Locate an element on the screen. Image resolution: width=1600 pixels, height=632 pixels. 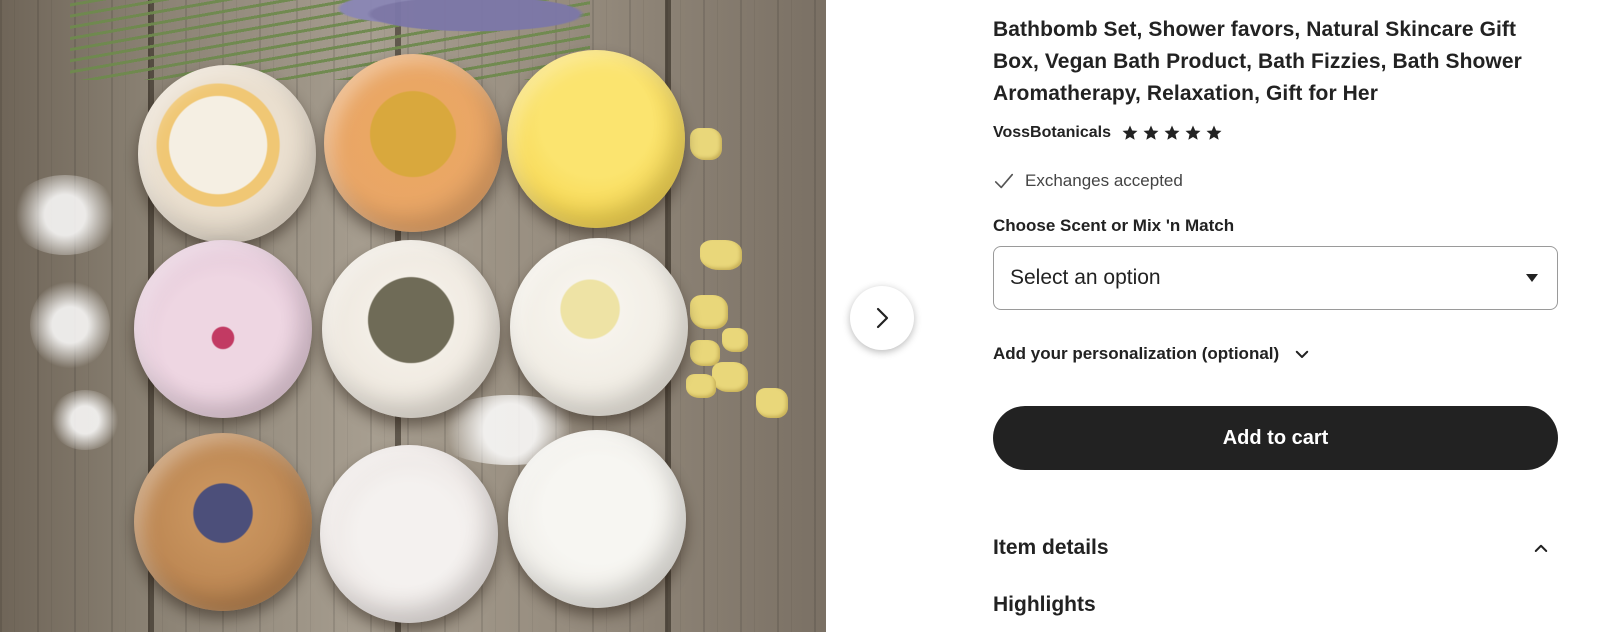
chevron-down-icon is located at coordinates (1302, 354).